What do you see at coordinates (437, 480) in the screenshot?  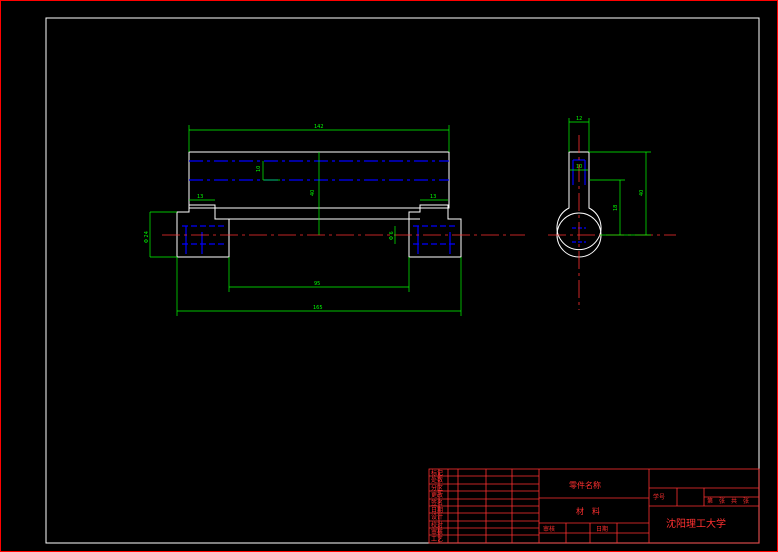 I see `tb-row-label: 处数` at bounding box center [437, 480].